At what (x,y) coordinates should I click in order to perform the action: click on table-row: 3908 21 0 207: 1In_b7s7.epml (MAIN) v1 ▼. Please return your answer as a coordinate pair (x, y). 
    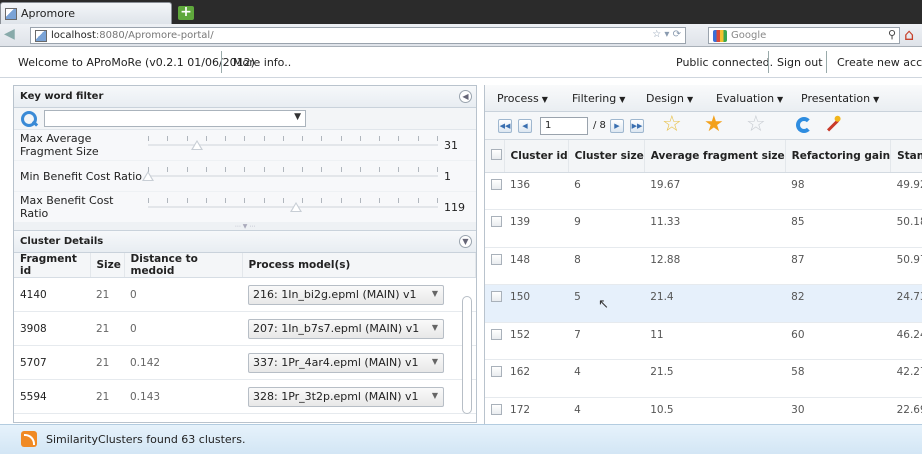
    Looking at the image, I should click on (245, 328).